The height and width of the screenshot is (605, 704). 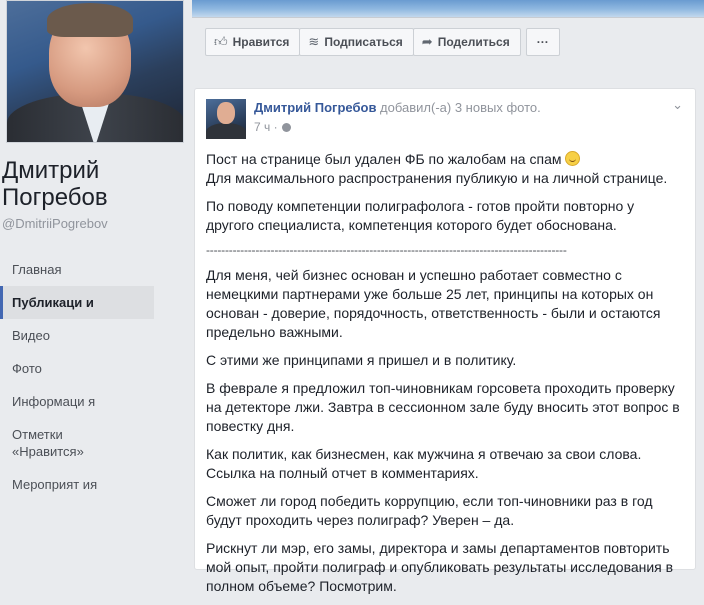 I want to click on nav-item-events: Мероприят ия, so click(x=57, y=484).